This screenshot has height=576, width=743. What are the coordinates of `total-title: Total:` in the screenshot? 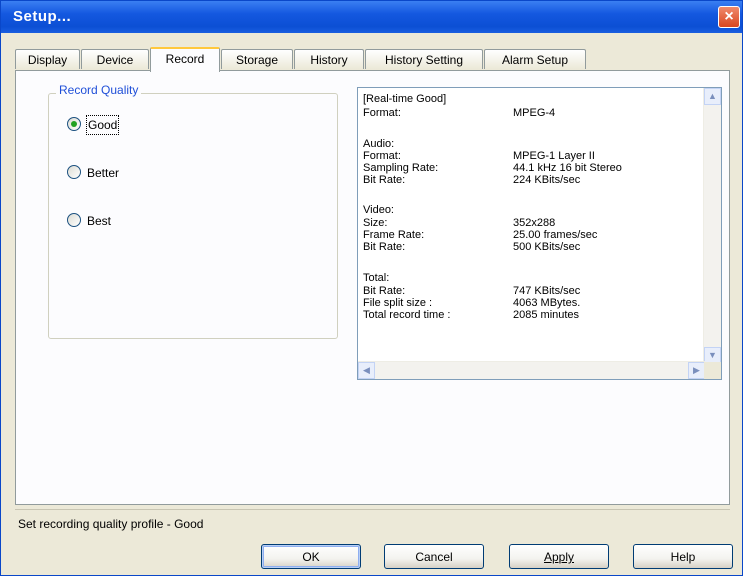 It's located at (376, 278).